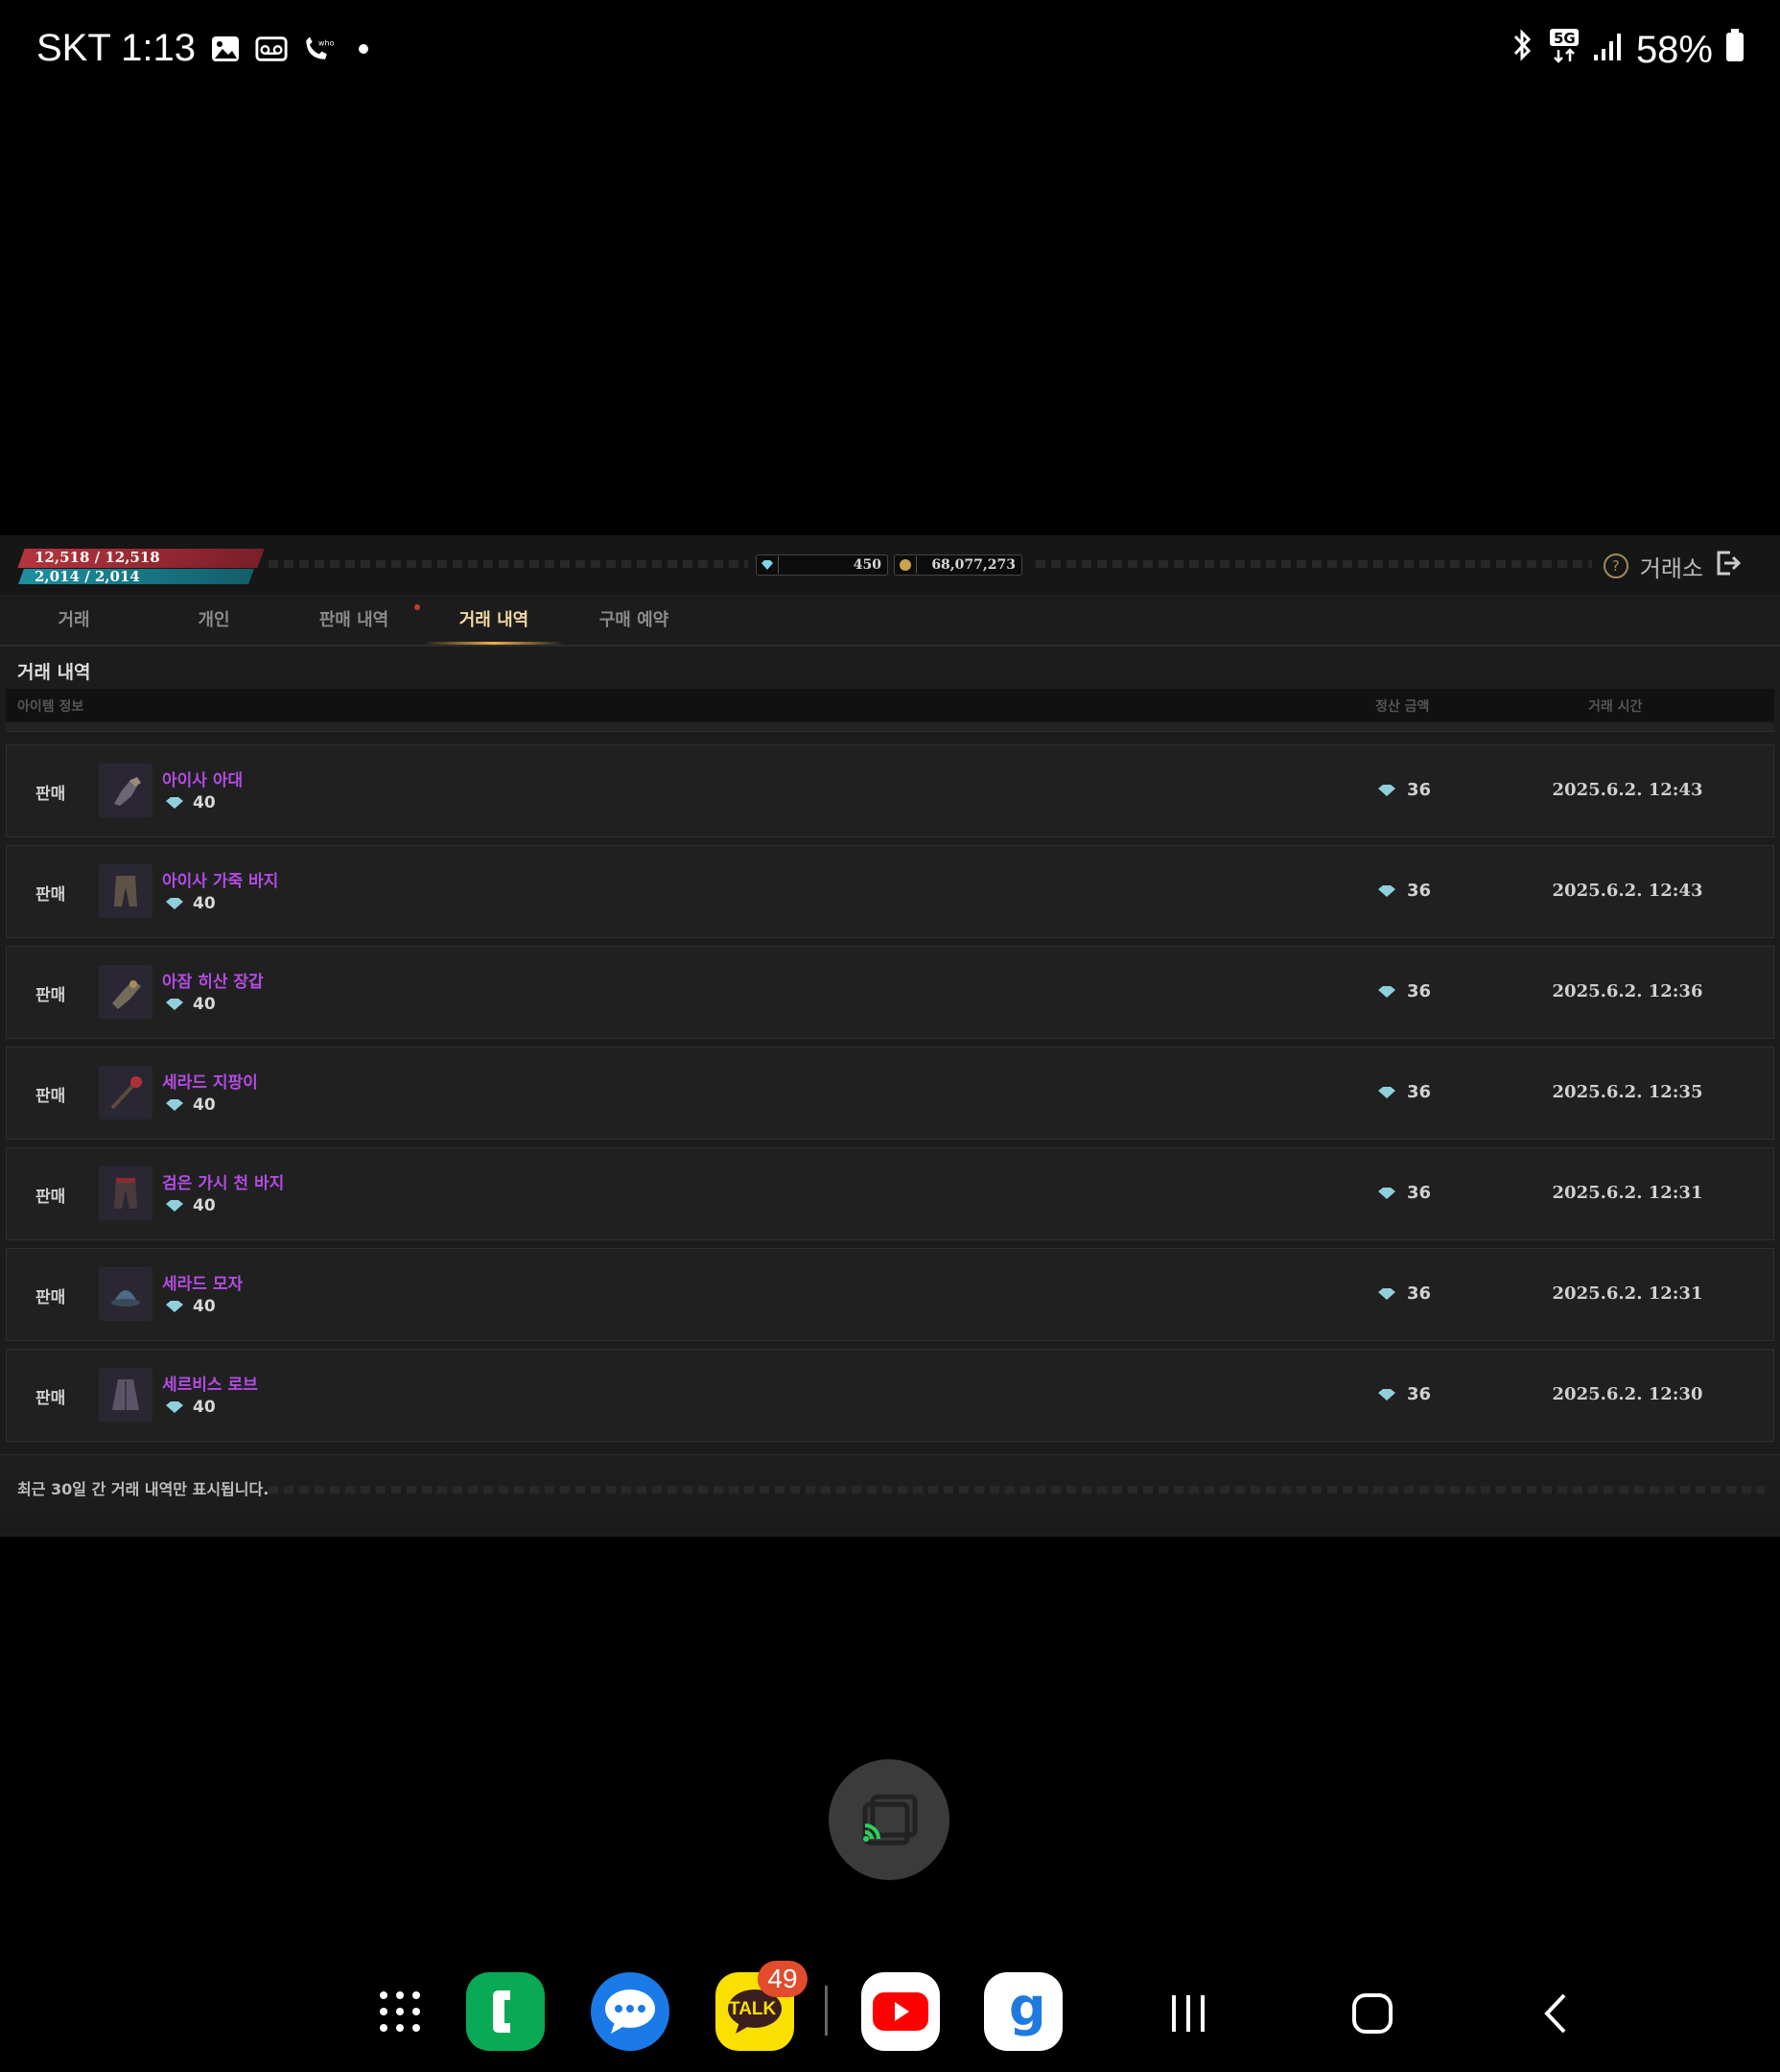  I want to click on exchange-title: 거래소, so click(1671, 568).